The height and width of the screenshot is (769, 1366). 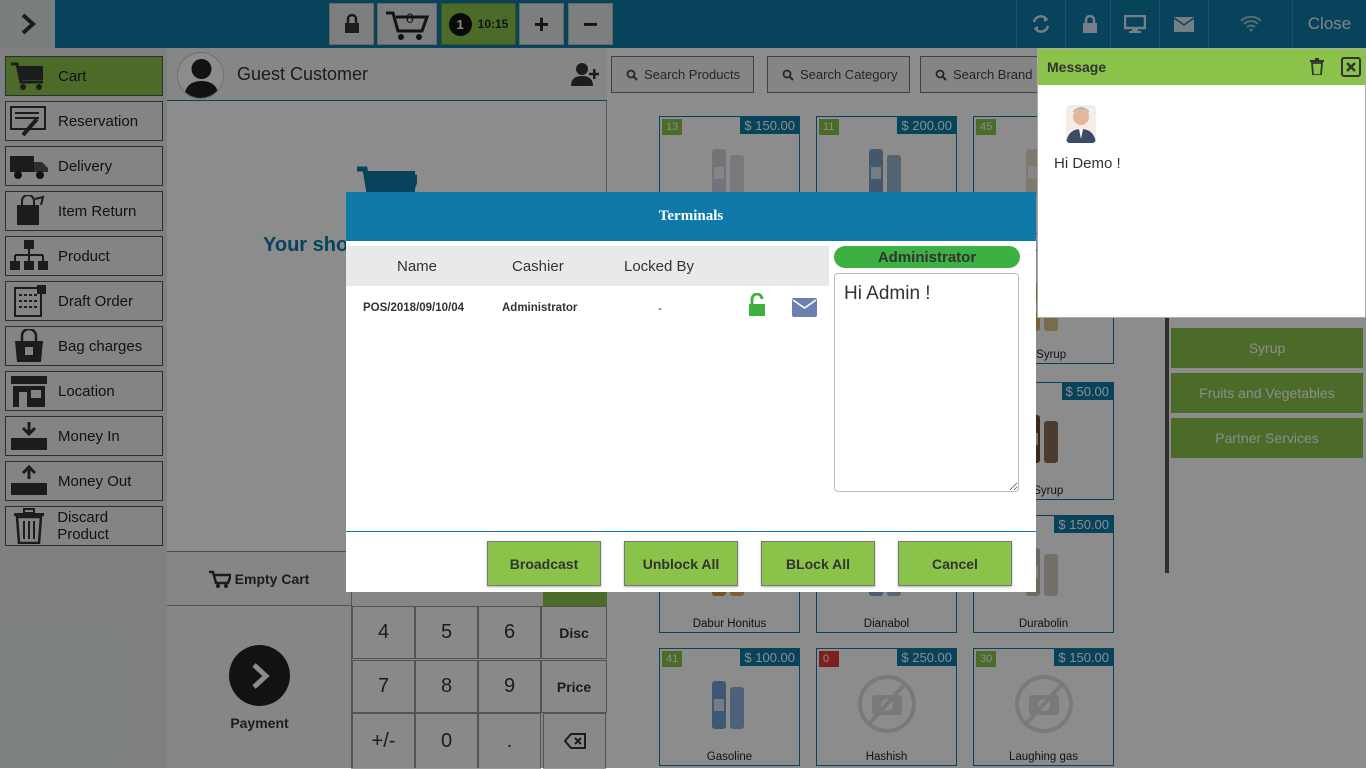 What do you see at coordinates (587, 308) in the screenshot?
I see `table-row: POS/2018/09/10/04 Administrator -` at bounding box center [587, 308].